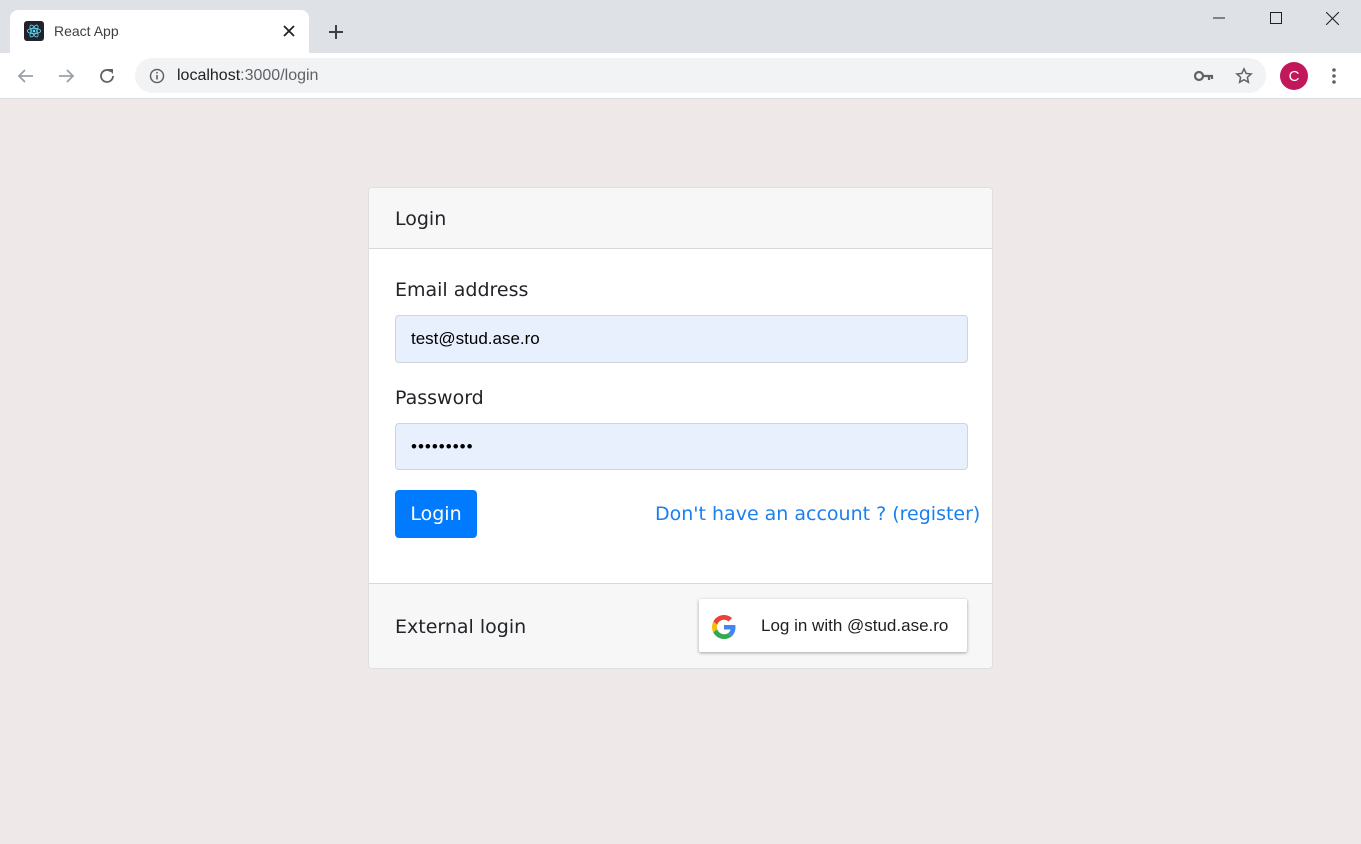  I want to click on close-window-icon, so click(1332, 18).